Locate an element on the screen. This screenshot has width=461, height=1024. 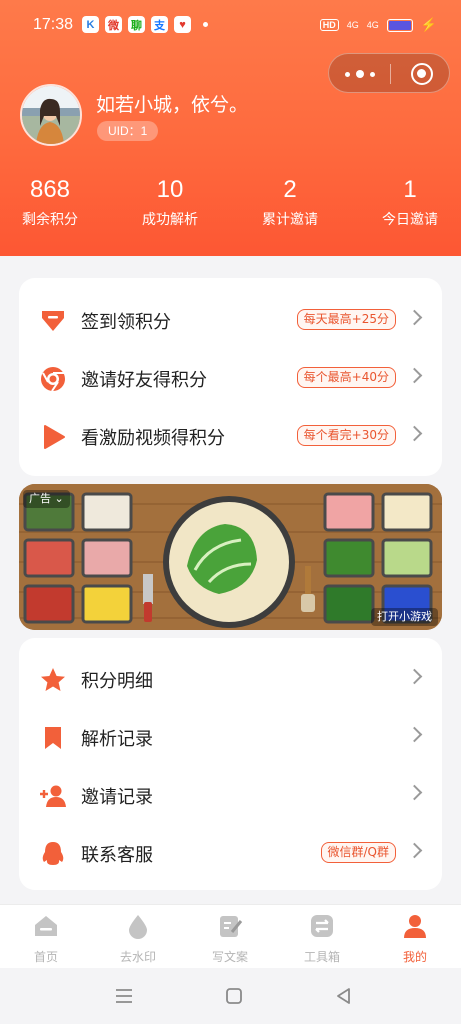
stat-label: 累计邀请 is located at coordinates (290, 220).